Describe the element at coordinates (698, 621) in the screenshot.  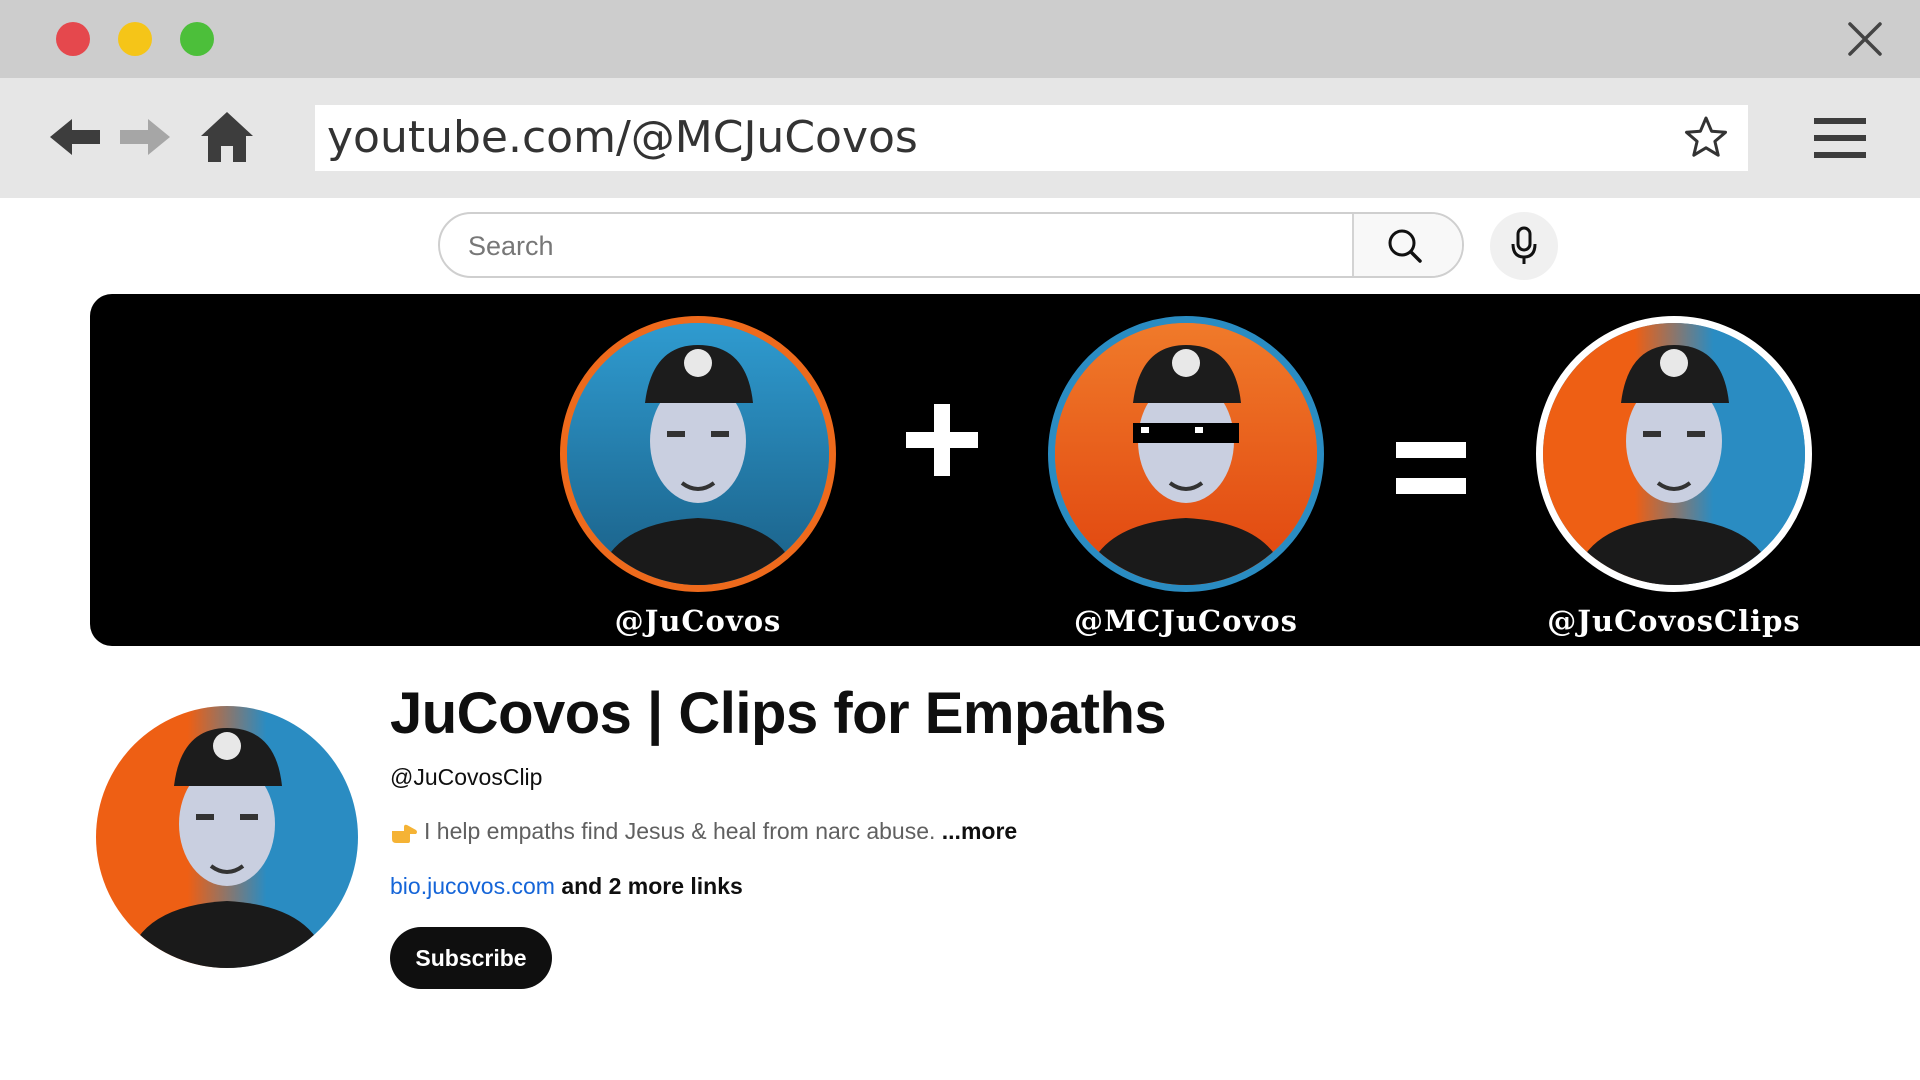
I see `banner-label-jucovos: @JuCovos` at that location.